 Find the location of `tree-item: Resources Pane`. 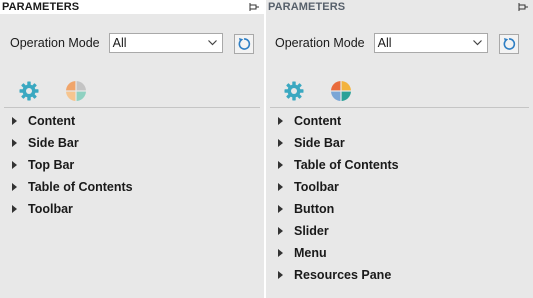

tree-item: Resources Pane is located at coordinates (338, 275).